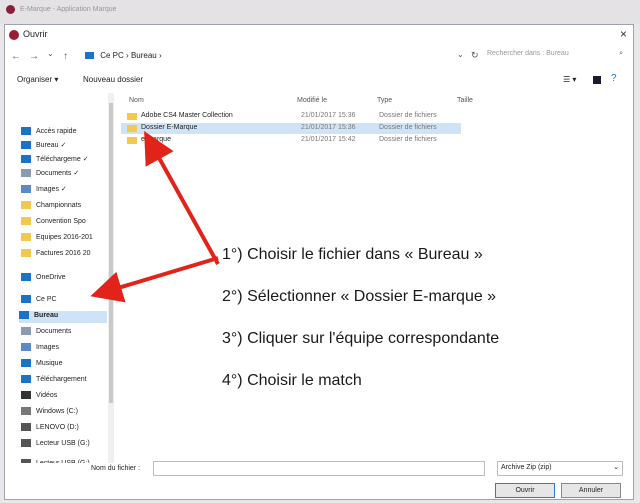  Describe the element at coordinates (182, 198) in the screenshot. I see `annotation-arrow-to-dossier-e-marque` at that location.